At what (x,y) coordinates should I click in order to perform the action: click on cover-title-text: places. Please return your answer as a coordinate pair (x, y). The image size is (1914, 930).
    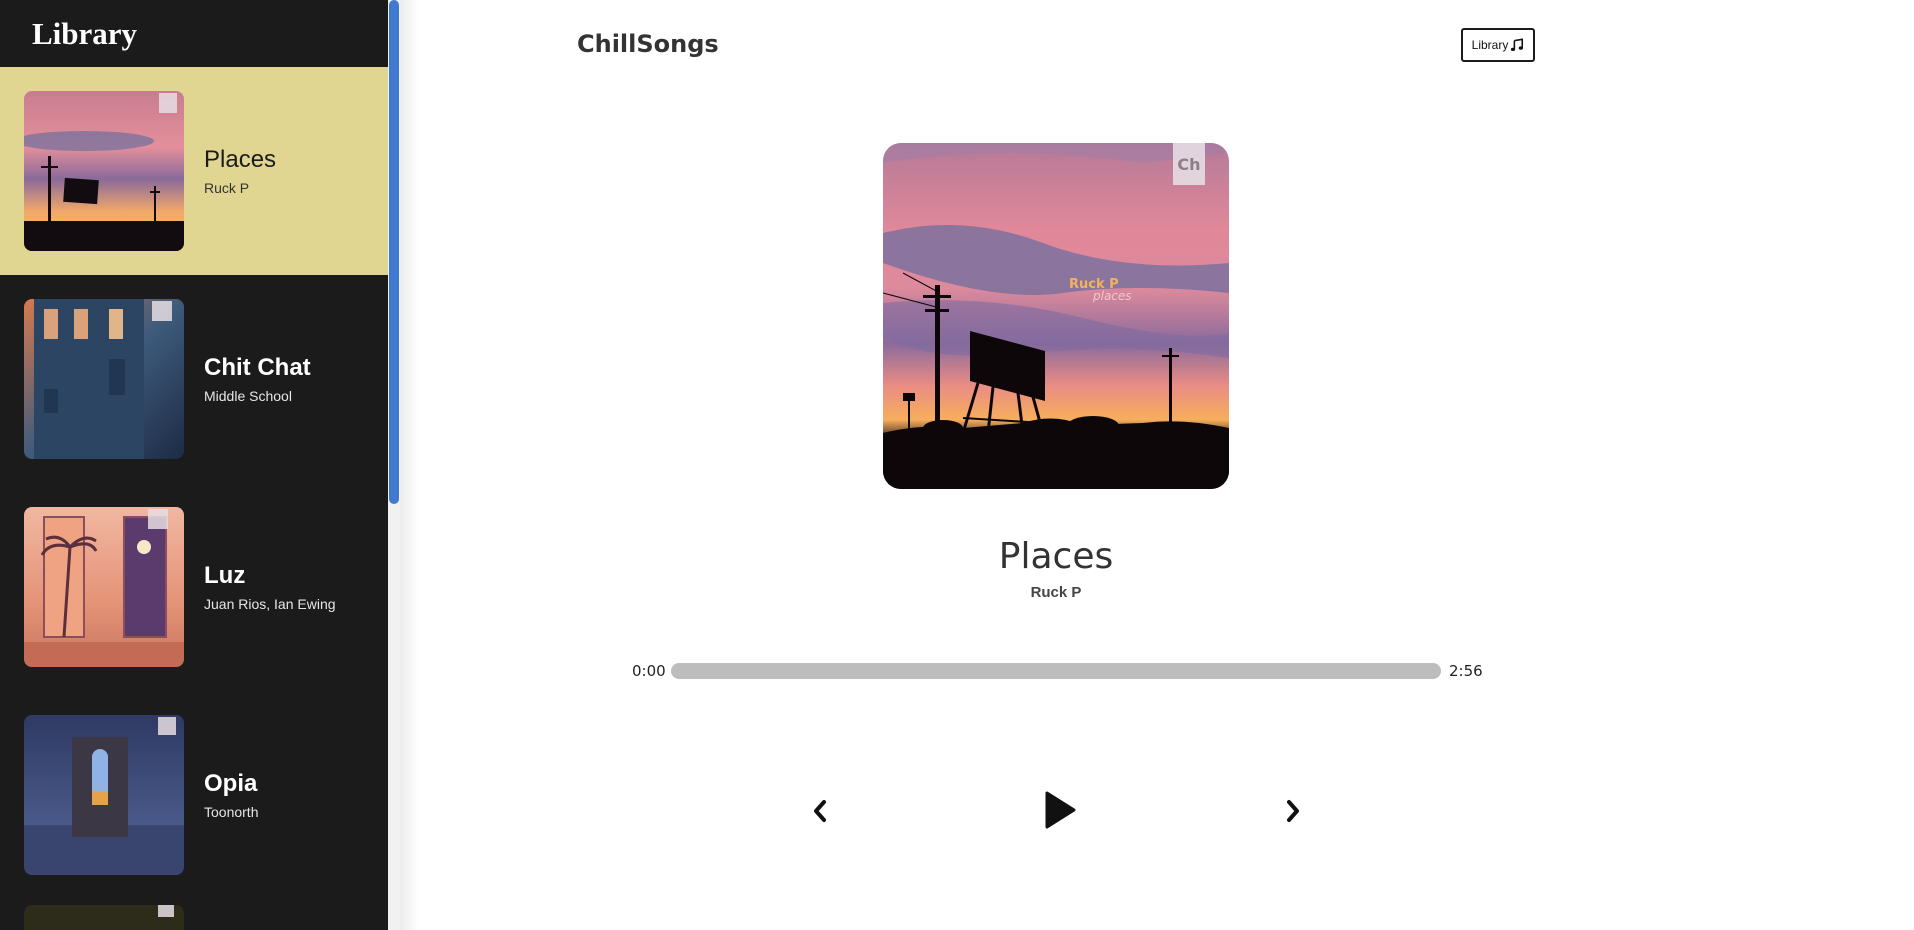
    Looking at the image, I should click on (1112, 296).